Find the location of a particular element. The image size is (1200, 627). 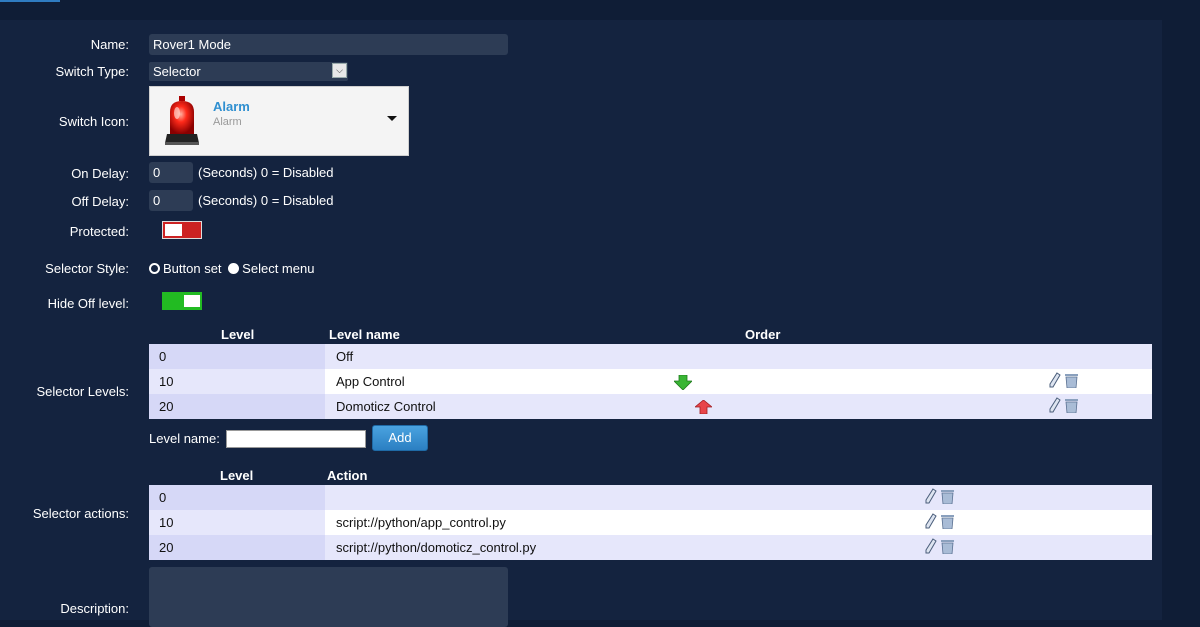

red-arrow-up-icon is located at coordinates (703, 407).